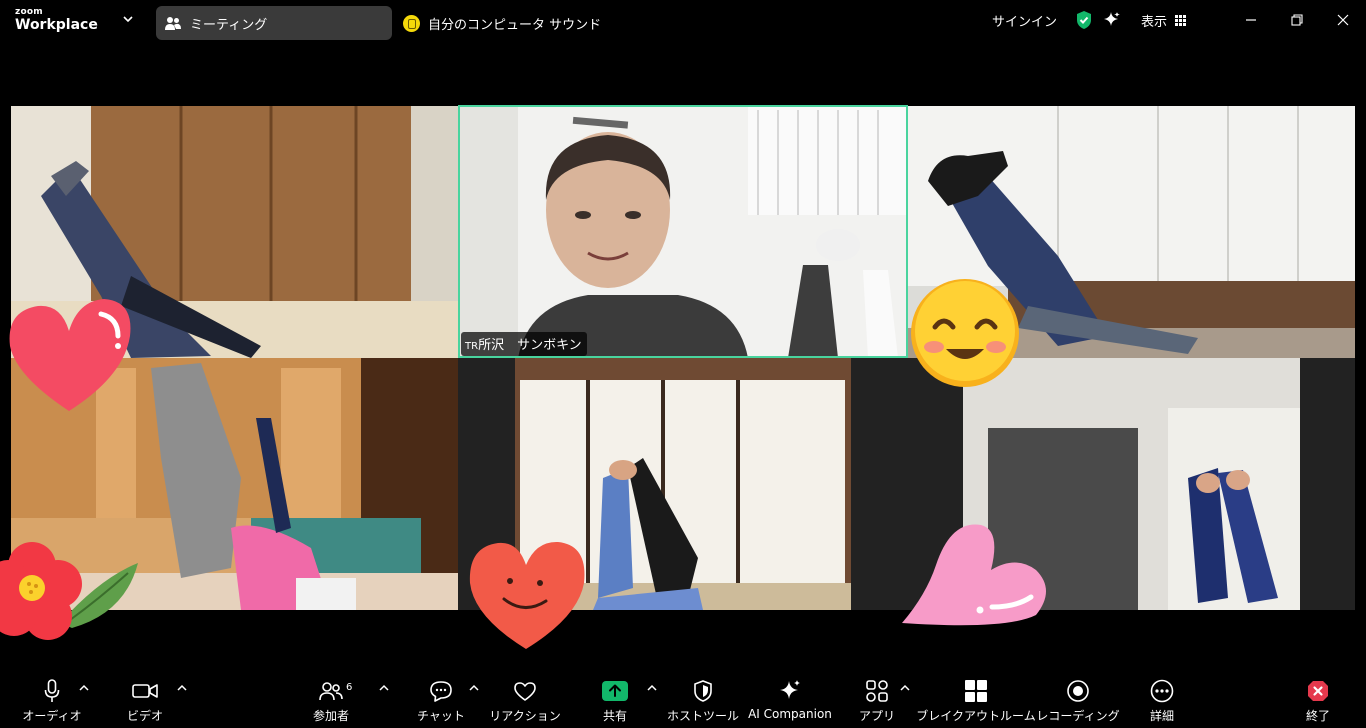 This screenshot has height=728, width=1366. What do you see at coordinates (1153, 22) in the screenshot?
I see `view-label: 表示` at bounding box center [1153, 22].